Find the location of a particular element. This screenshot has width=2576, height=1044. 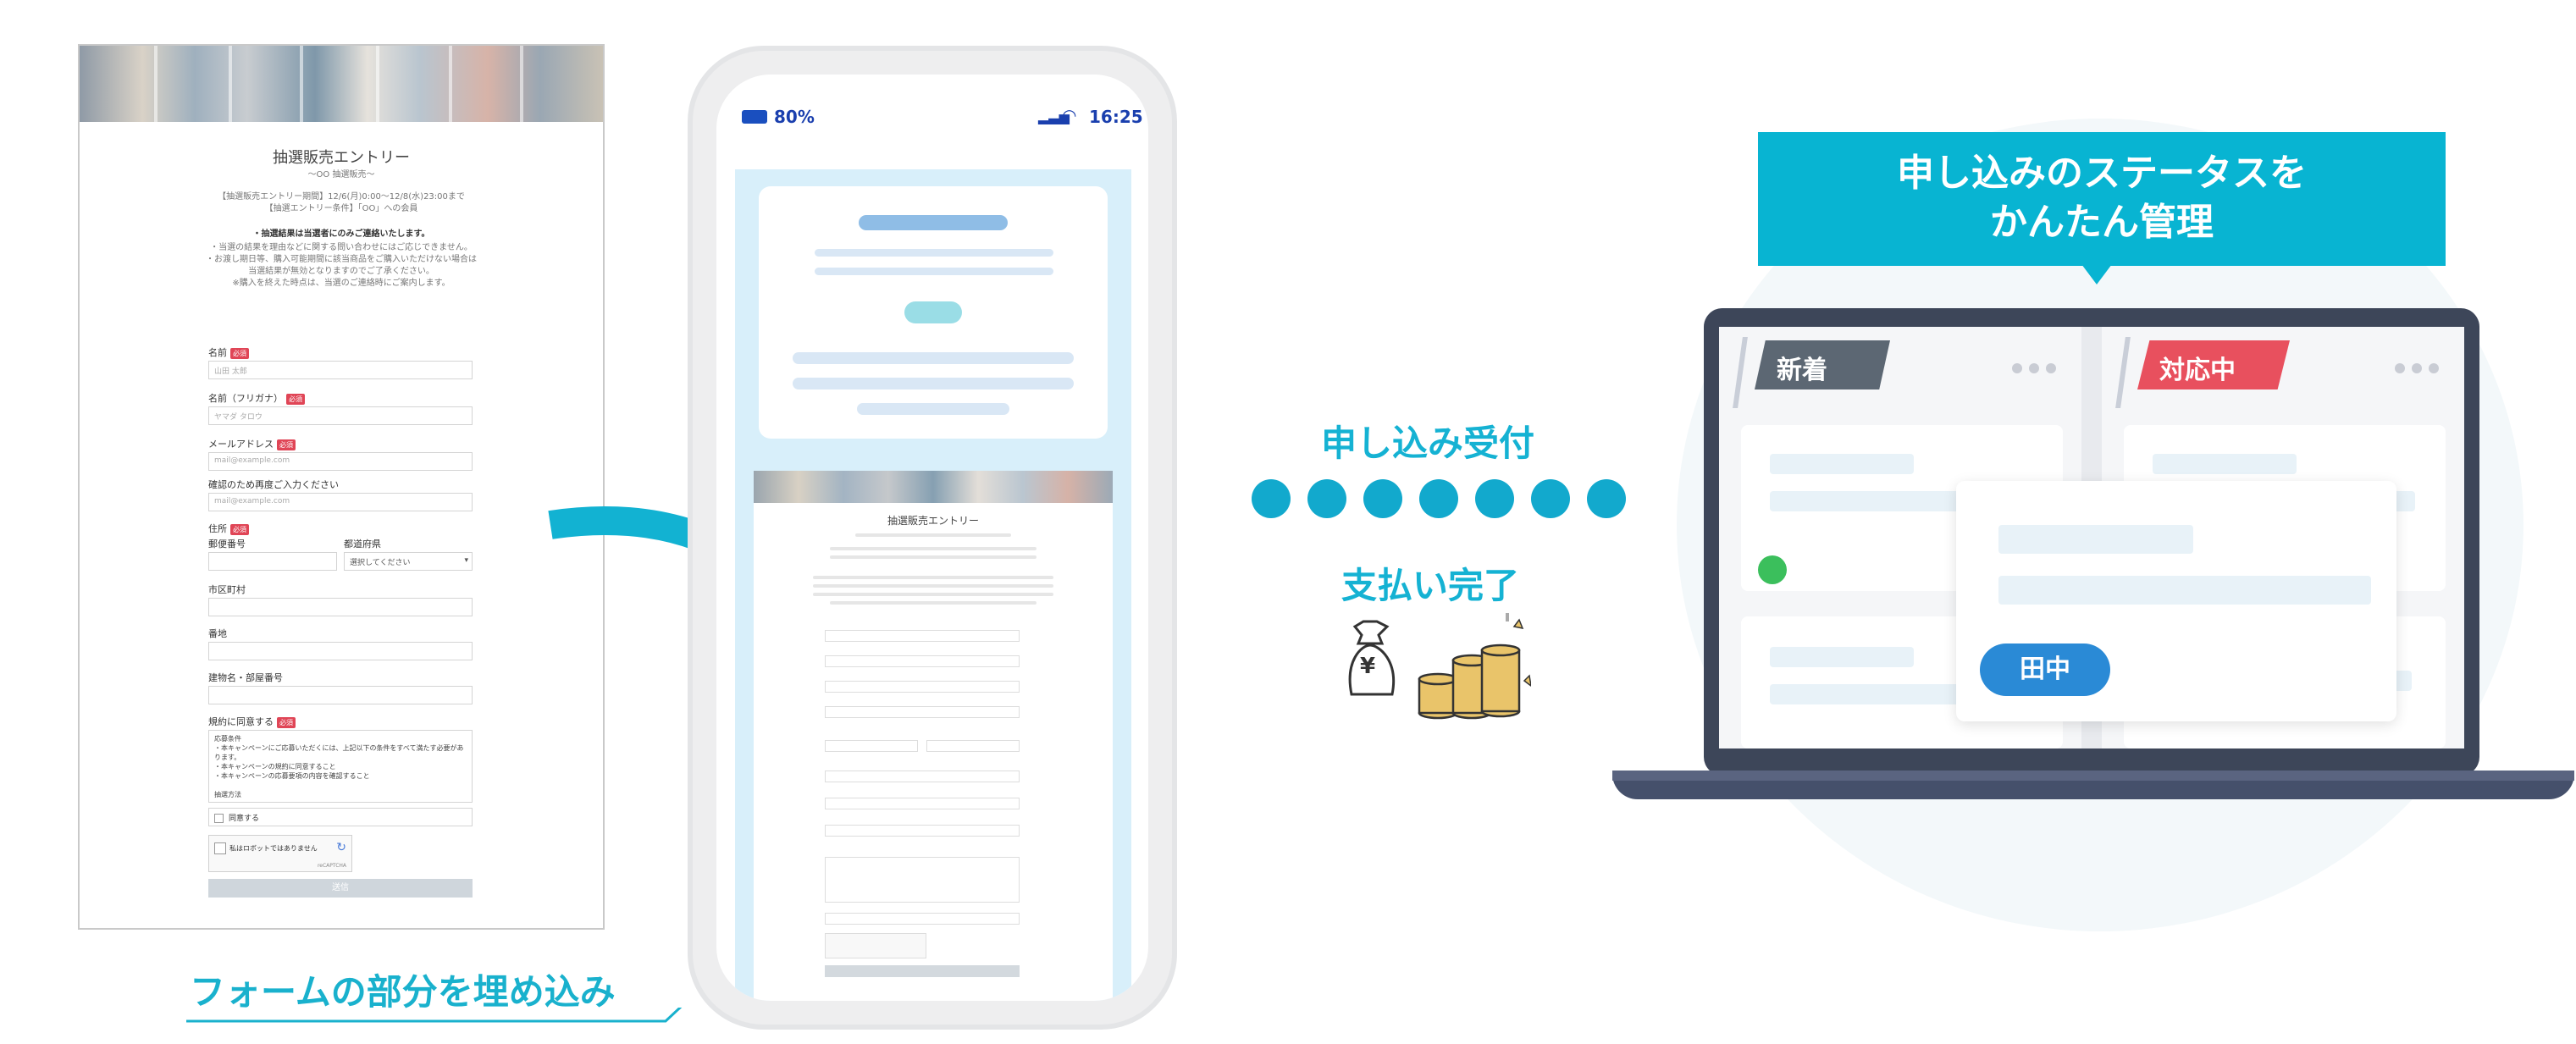

phone-screen: 80% ▂▃▅ ◠ 16:25 抽選販売エントリー is located at coordinates (932, 538).